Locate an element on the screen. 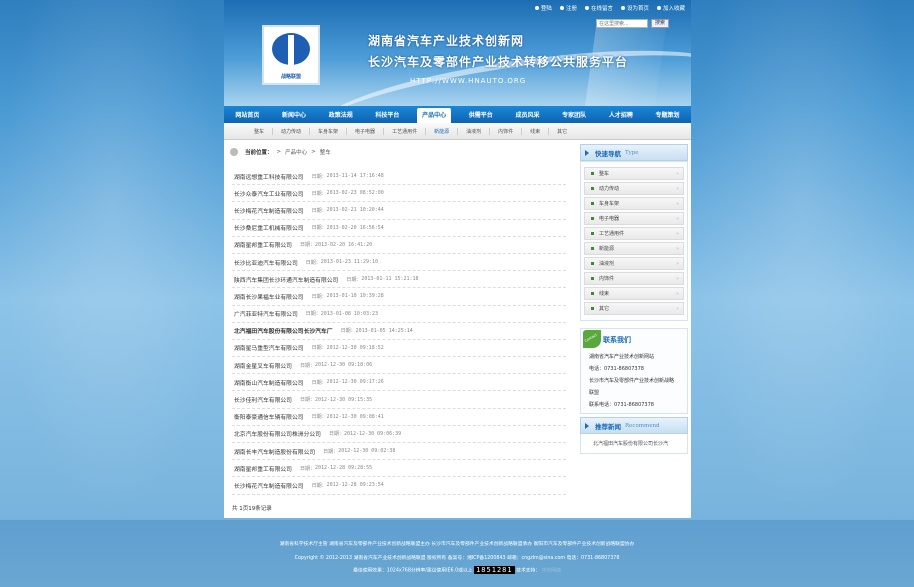  message-link: 在线留言 is located at coordinates (598, 8).